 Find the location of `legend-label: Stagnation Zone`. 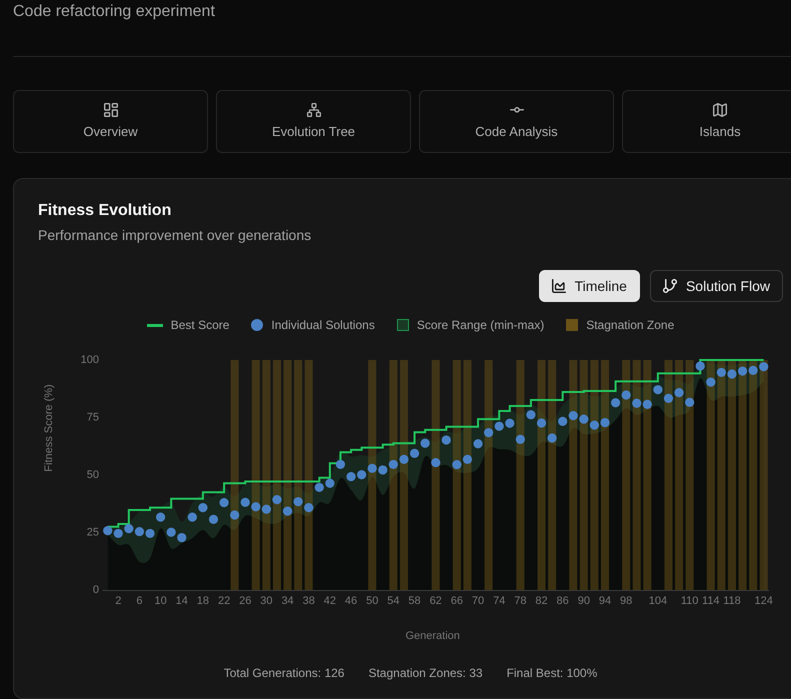

legend-label: Stagnation Zone is located at coordinates (630, 325).